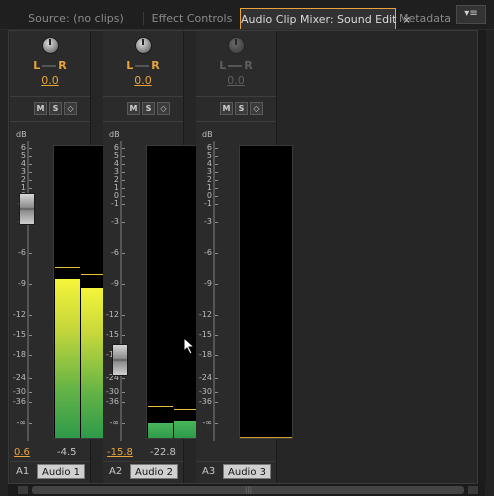 This screenshot has height=496, width=494. What do you see at coordinates (116, 471) in the screenshot?
I see `track-id: A2` at bounding box center [116, 471].